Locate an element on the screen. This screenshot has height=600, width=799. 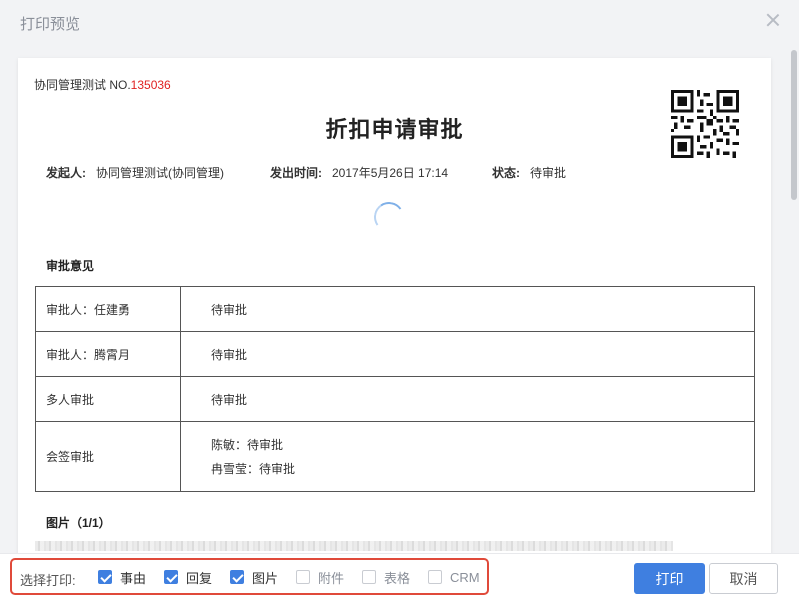
table-row: 会签审批 陈敏：待审批 冉雪莹：待审批 is located at coordinates (395, 456).